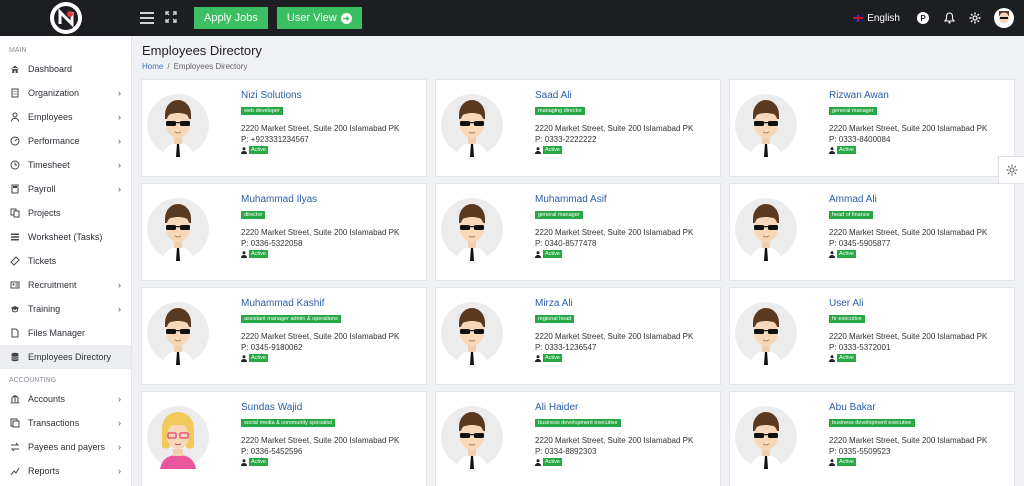 Image resolution: width=1024 pixels, height=486 pixels. I want to click on app-logo, so click(66, 18).